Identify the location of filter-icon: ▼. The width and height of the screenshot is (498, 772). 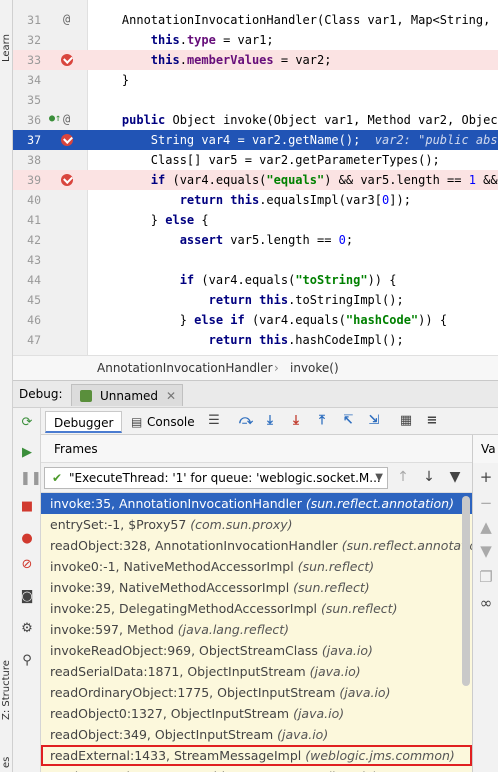
(455, 477).